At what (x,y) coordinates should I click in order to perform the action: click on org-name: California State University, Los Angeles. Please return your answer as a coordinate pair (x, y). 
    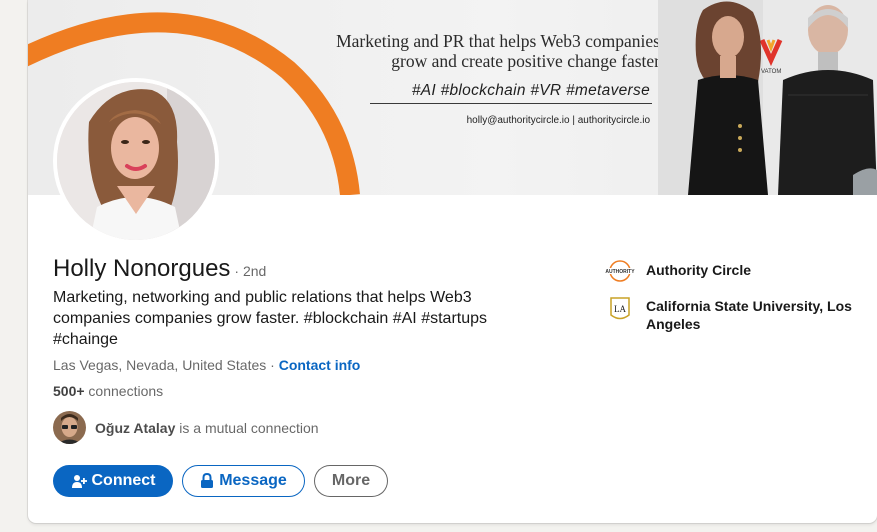
    Looking at the image, I should click on (749, 315).